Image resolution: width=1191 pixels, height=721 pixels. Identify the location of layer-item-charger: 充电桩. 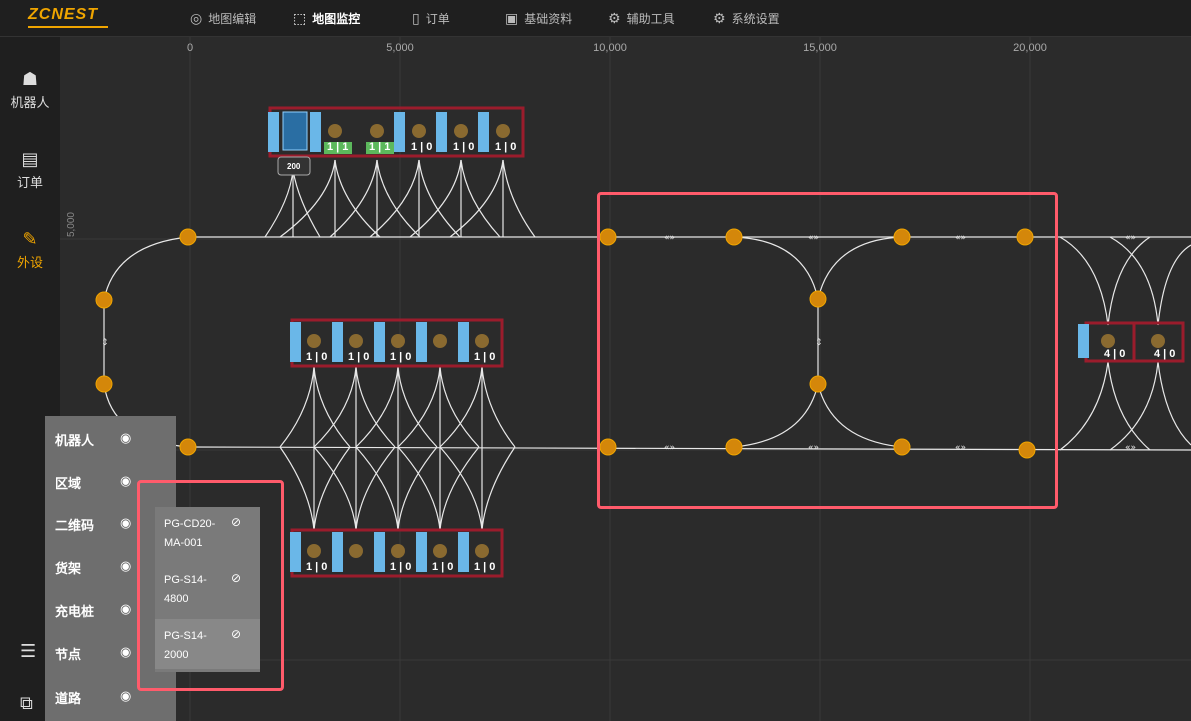
(74, 610).